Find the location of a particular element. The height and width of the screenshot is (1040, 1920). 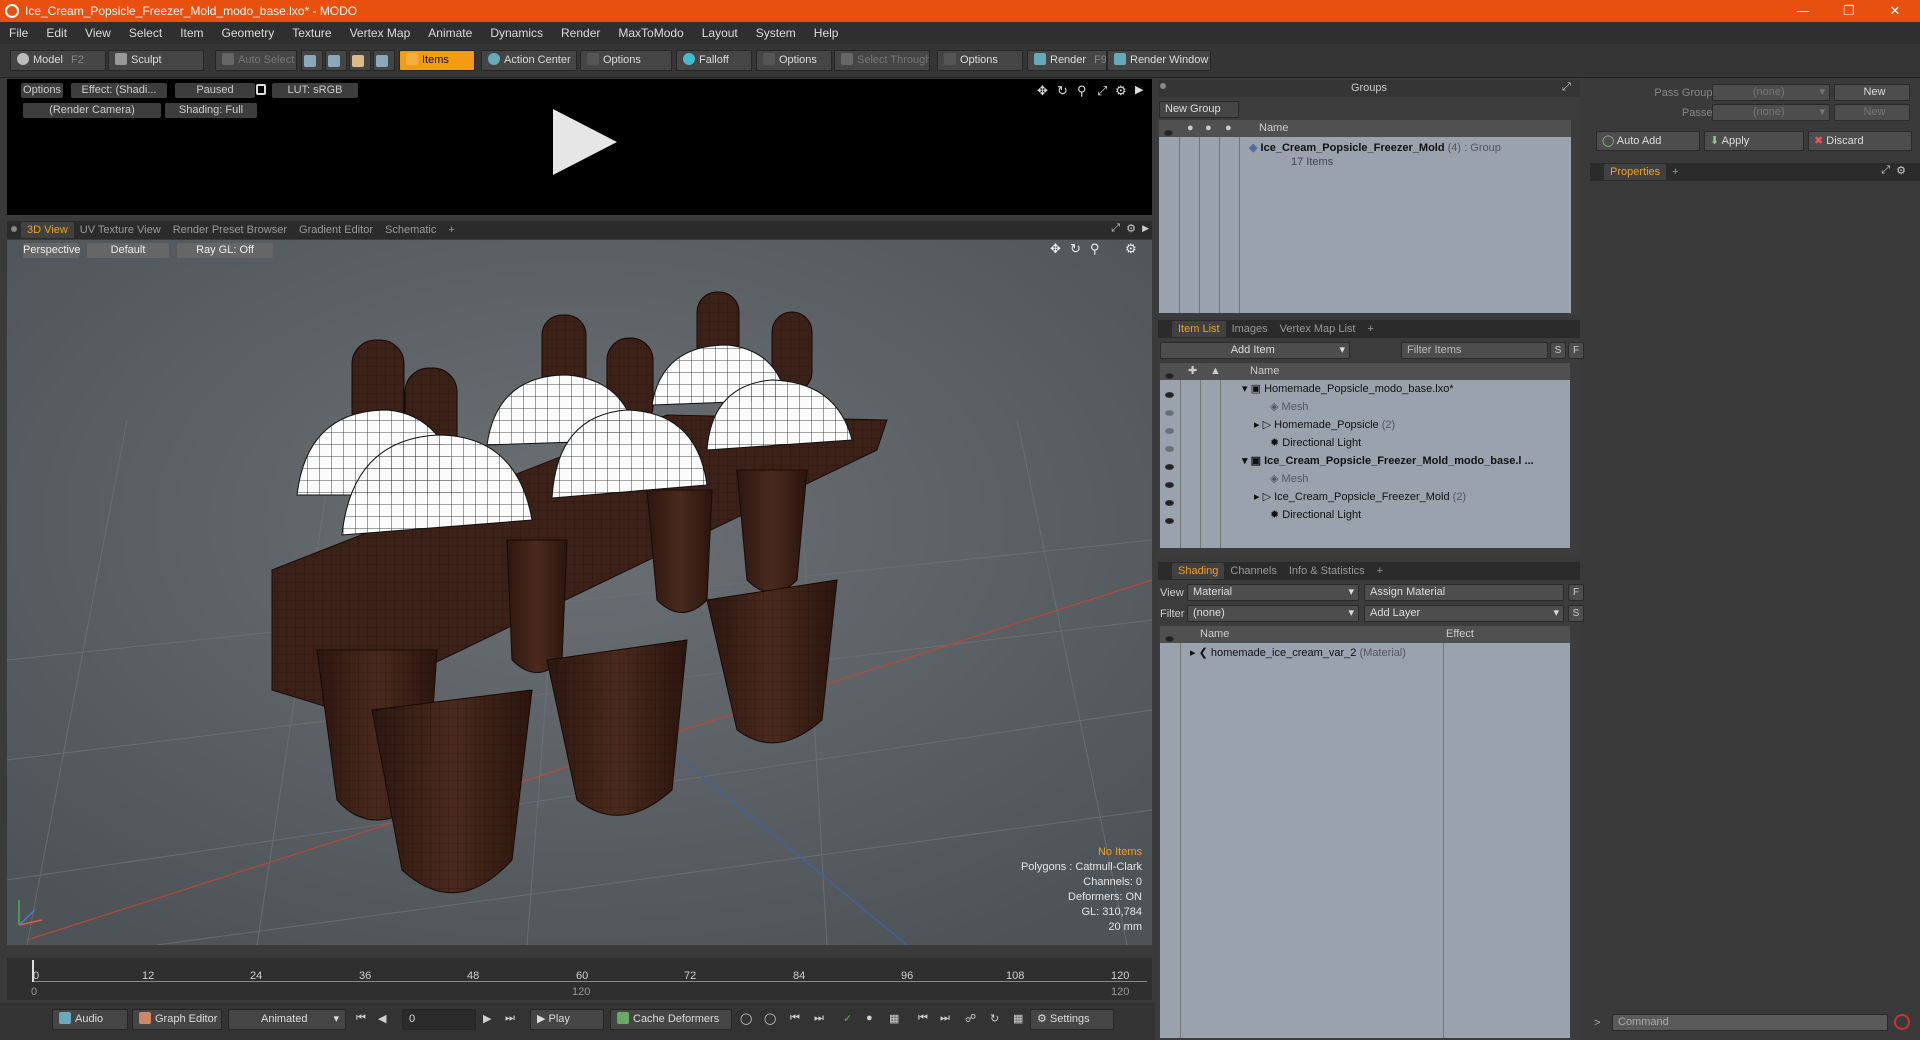

restore-icon: ❐ is located at coordinates (1849, 11).